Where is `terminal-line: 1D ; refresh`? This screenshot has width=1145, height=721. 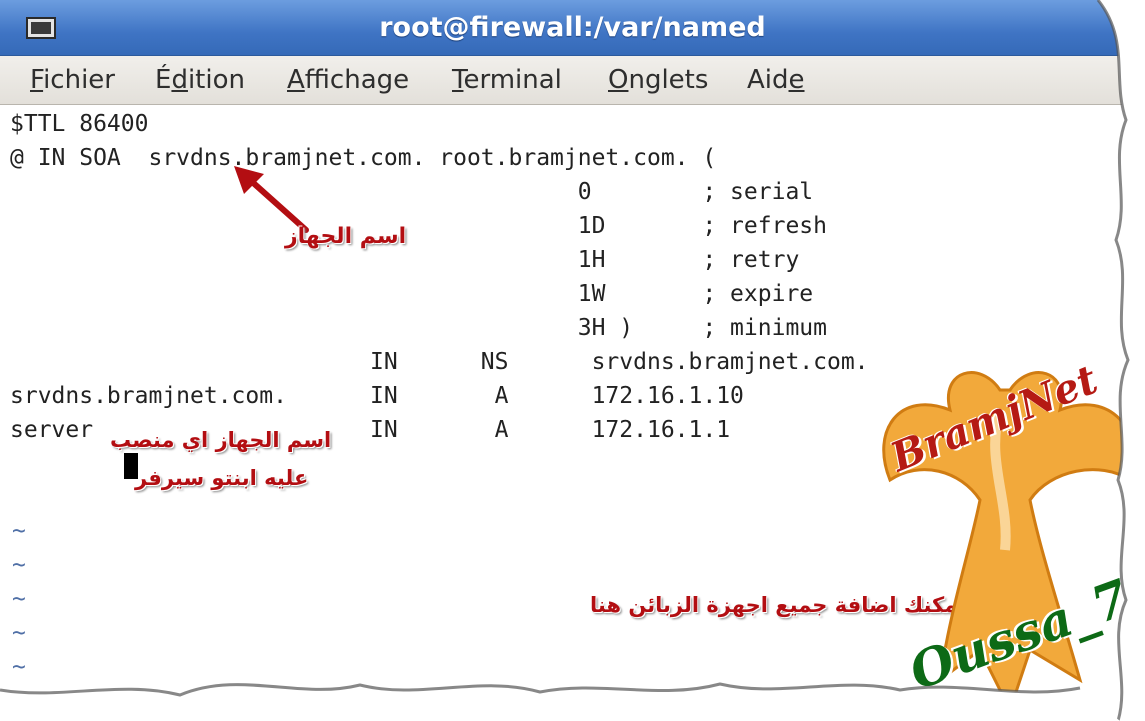 terminal-line: 1D ; refresh is located at coordinates (418, 226).